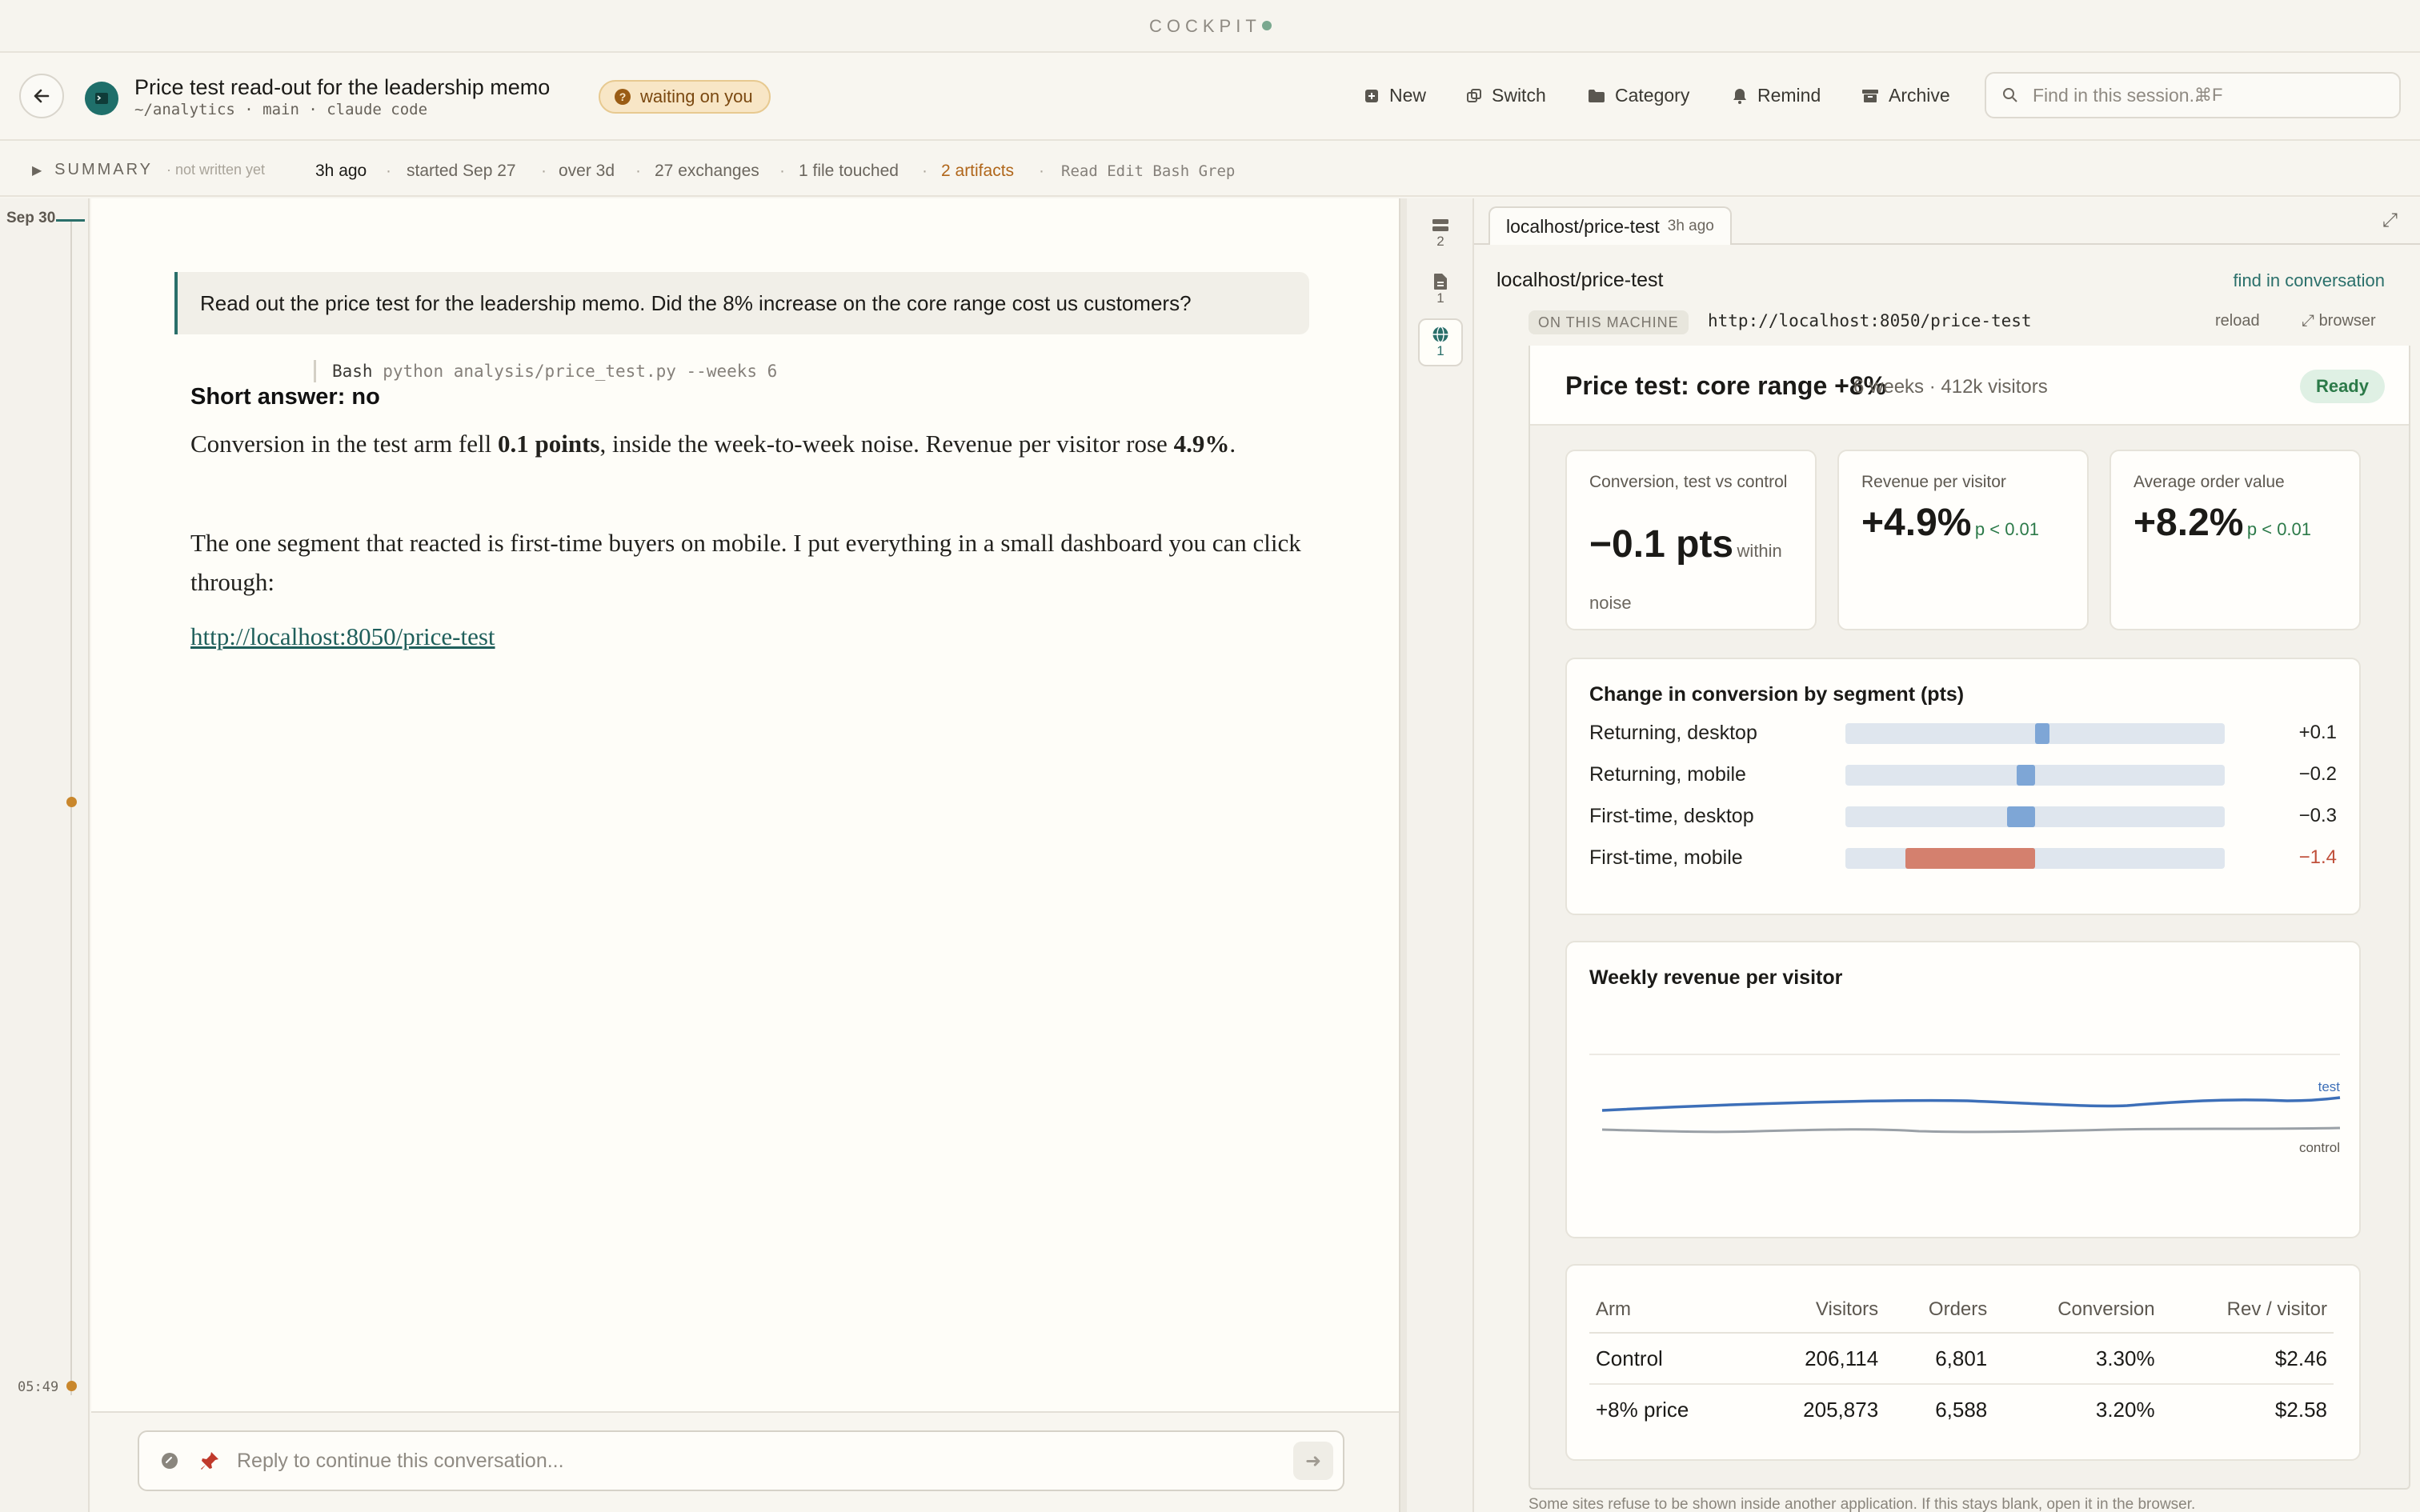  What do you see at coordinates (92, 169) in the screenshot?
I see `summary-toggle: ▶ SUMMARY` at bounding box center [92, 169].